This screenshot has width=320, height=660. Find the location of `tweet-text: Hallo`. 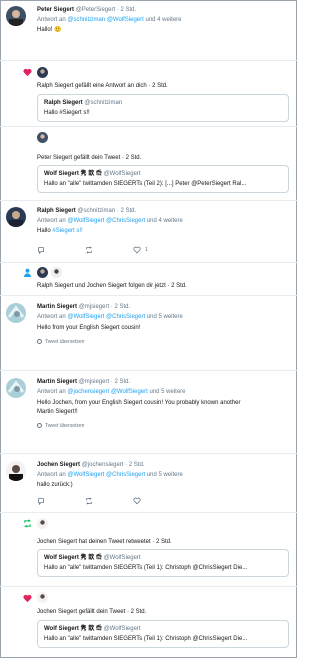

tweet-text: Hallo is located at coordinates (44, 231).